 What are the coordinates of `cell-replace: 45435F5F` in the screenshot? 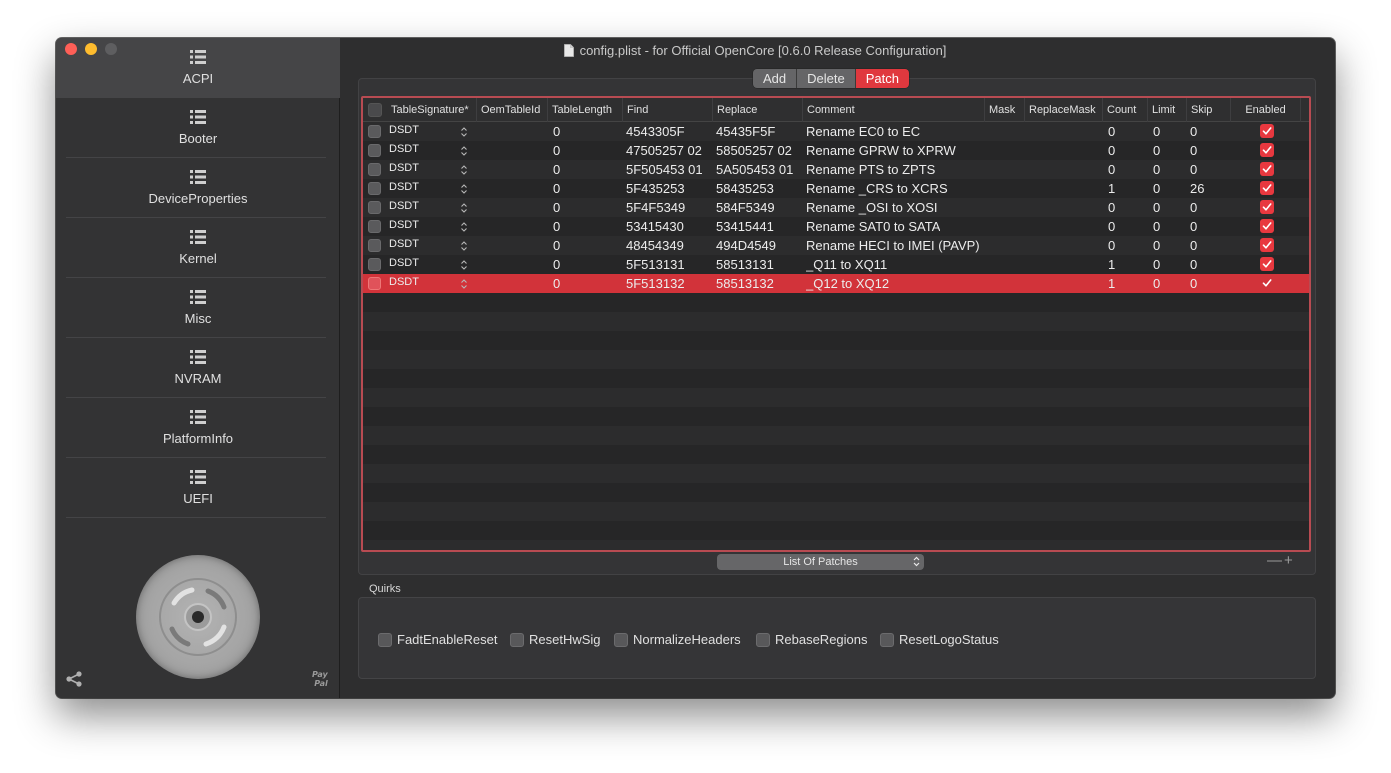 It's located at (745, 131).